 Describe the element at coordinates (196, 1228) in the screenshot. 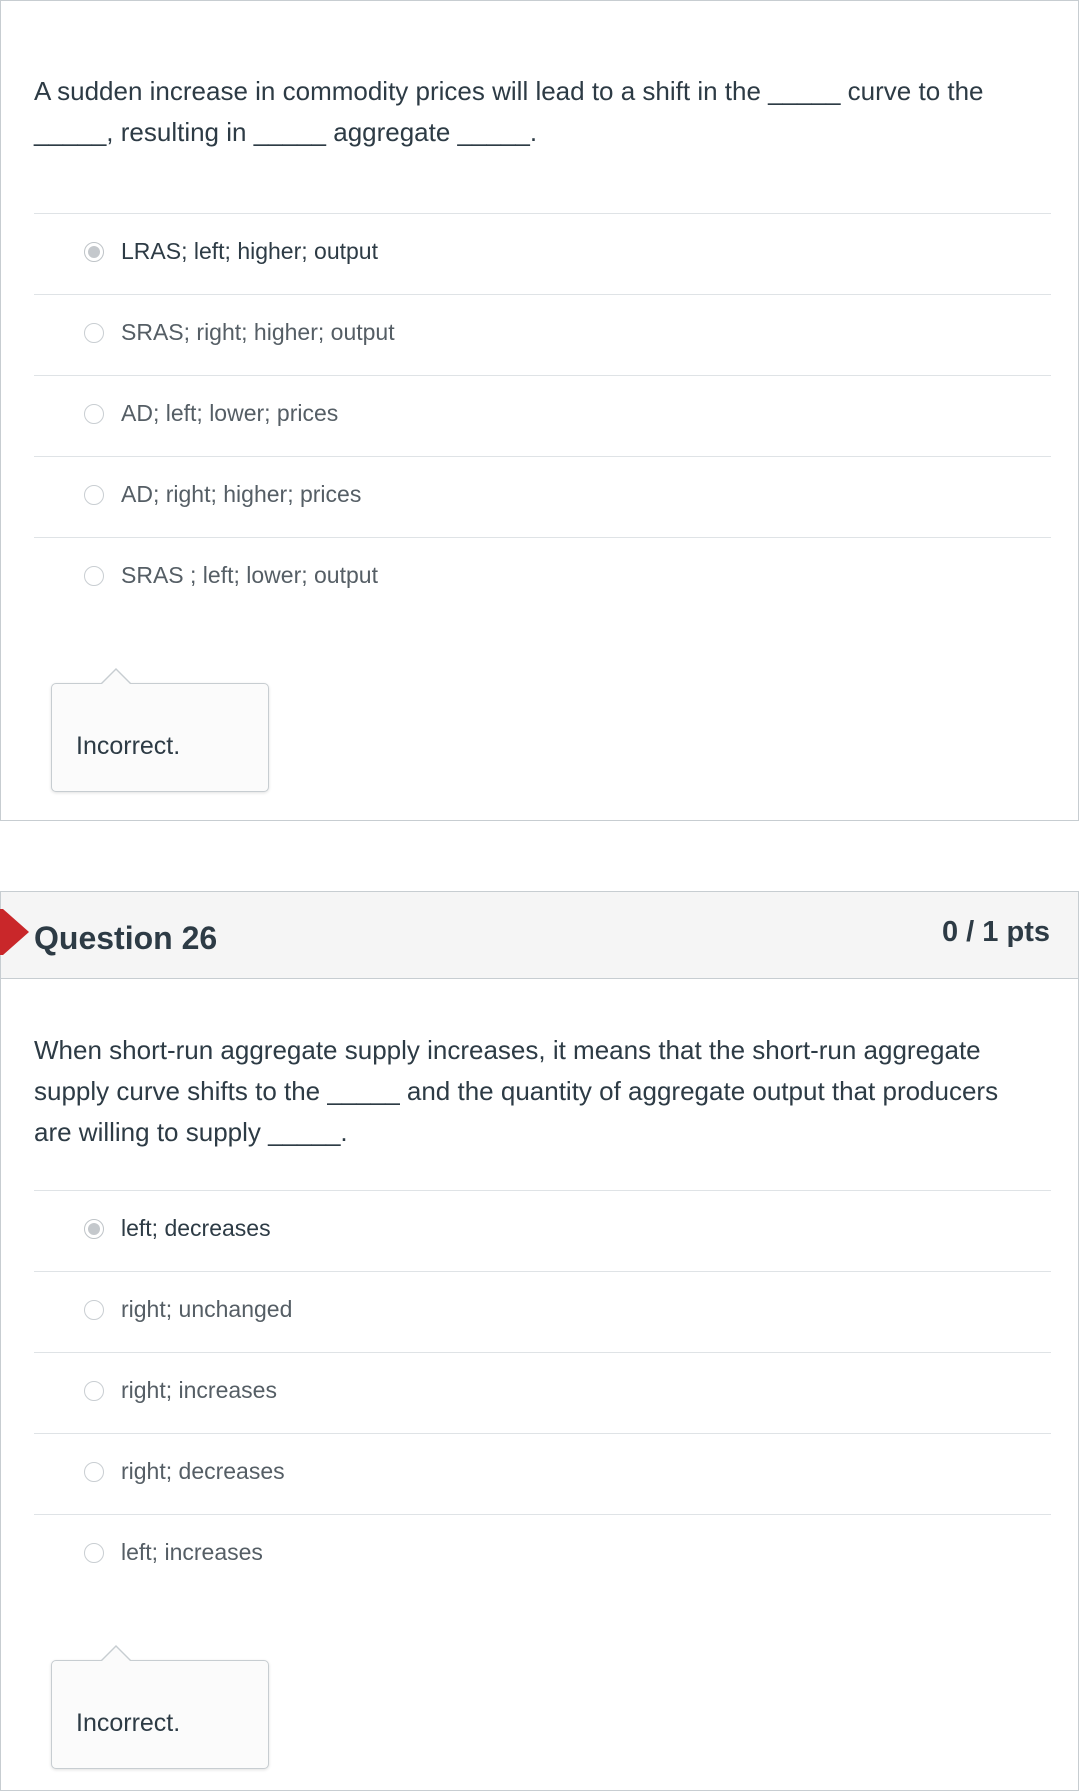

I see `answer-label: left; decreases` at that location.